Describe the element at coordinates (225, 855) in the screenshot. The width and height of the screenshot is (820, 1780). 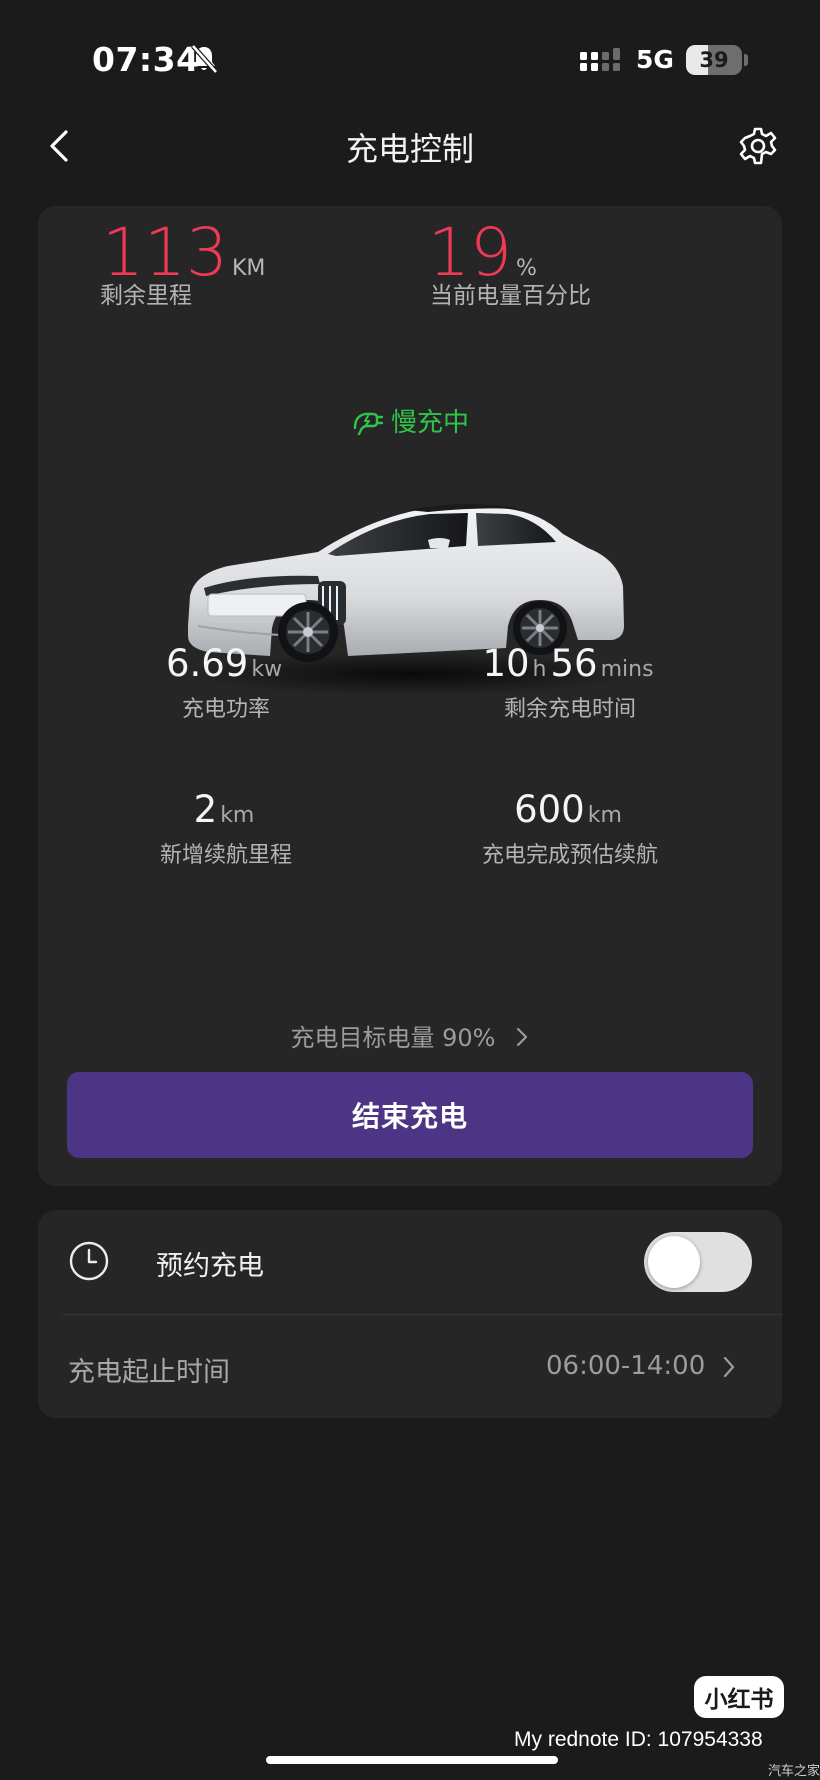
I see `added-range-label: 新增续航里程` at that location.